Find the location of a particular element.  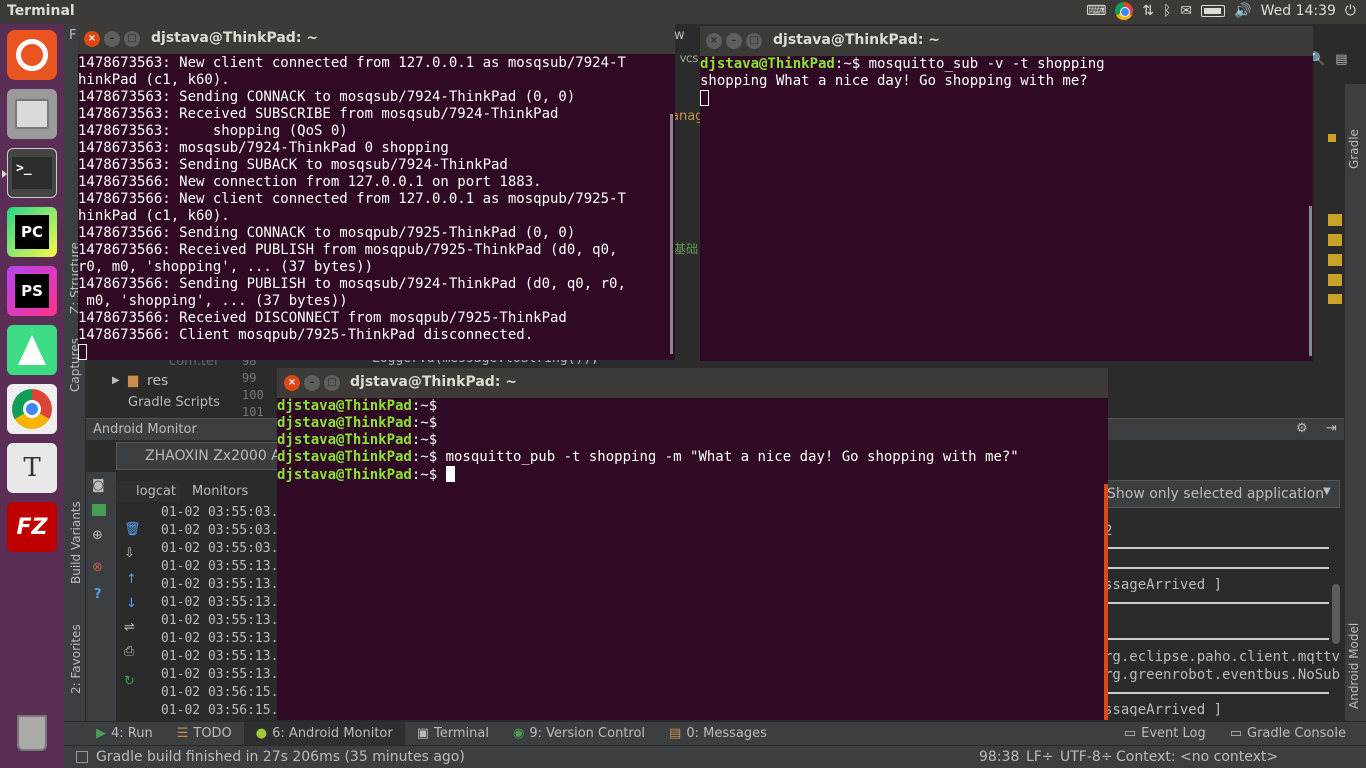

tool-tab-favorites: 2: Favorites is located at coordinates (76, 659).